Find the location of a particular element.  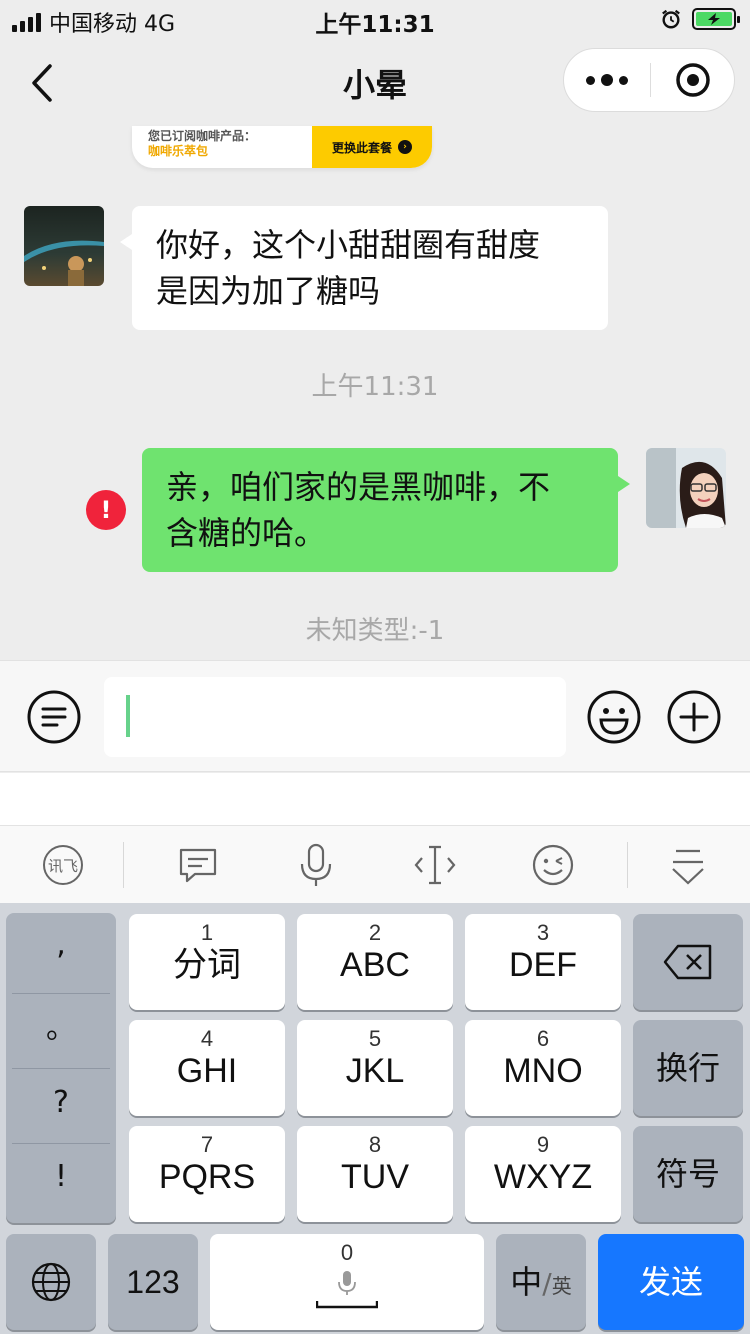

mic-small-icon is located at coordinates (347, 1283).